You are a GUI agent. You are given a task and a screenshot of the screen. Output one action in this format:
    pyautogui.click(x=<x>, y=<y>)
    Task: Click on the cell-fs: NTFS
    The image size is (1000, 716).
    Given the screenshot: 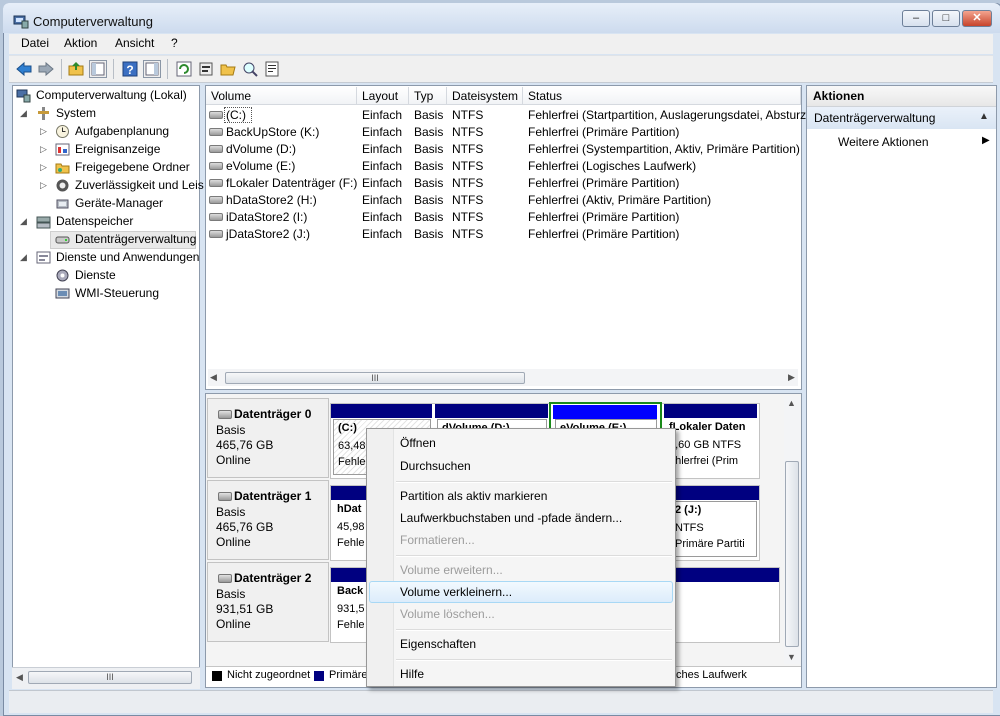 What is the action you would take?
    pyautogui.click(x=468, y=200)
    